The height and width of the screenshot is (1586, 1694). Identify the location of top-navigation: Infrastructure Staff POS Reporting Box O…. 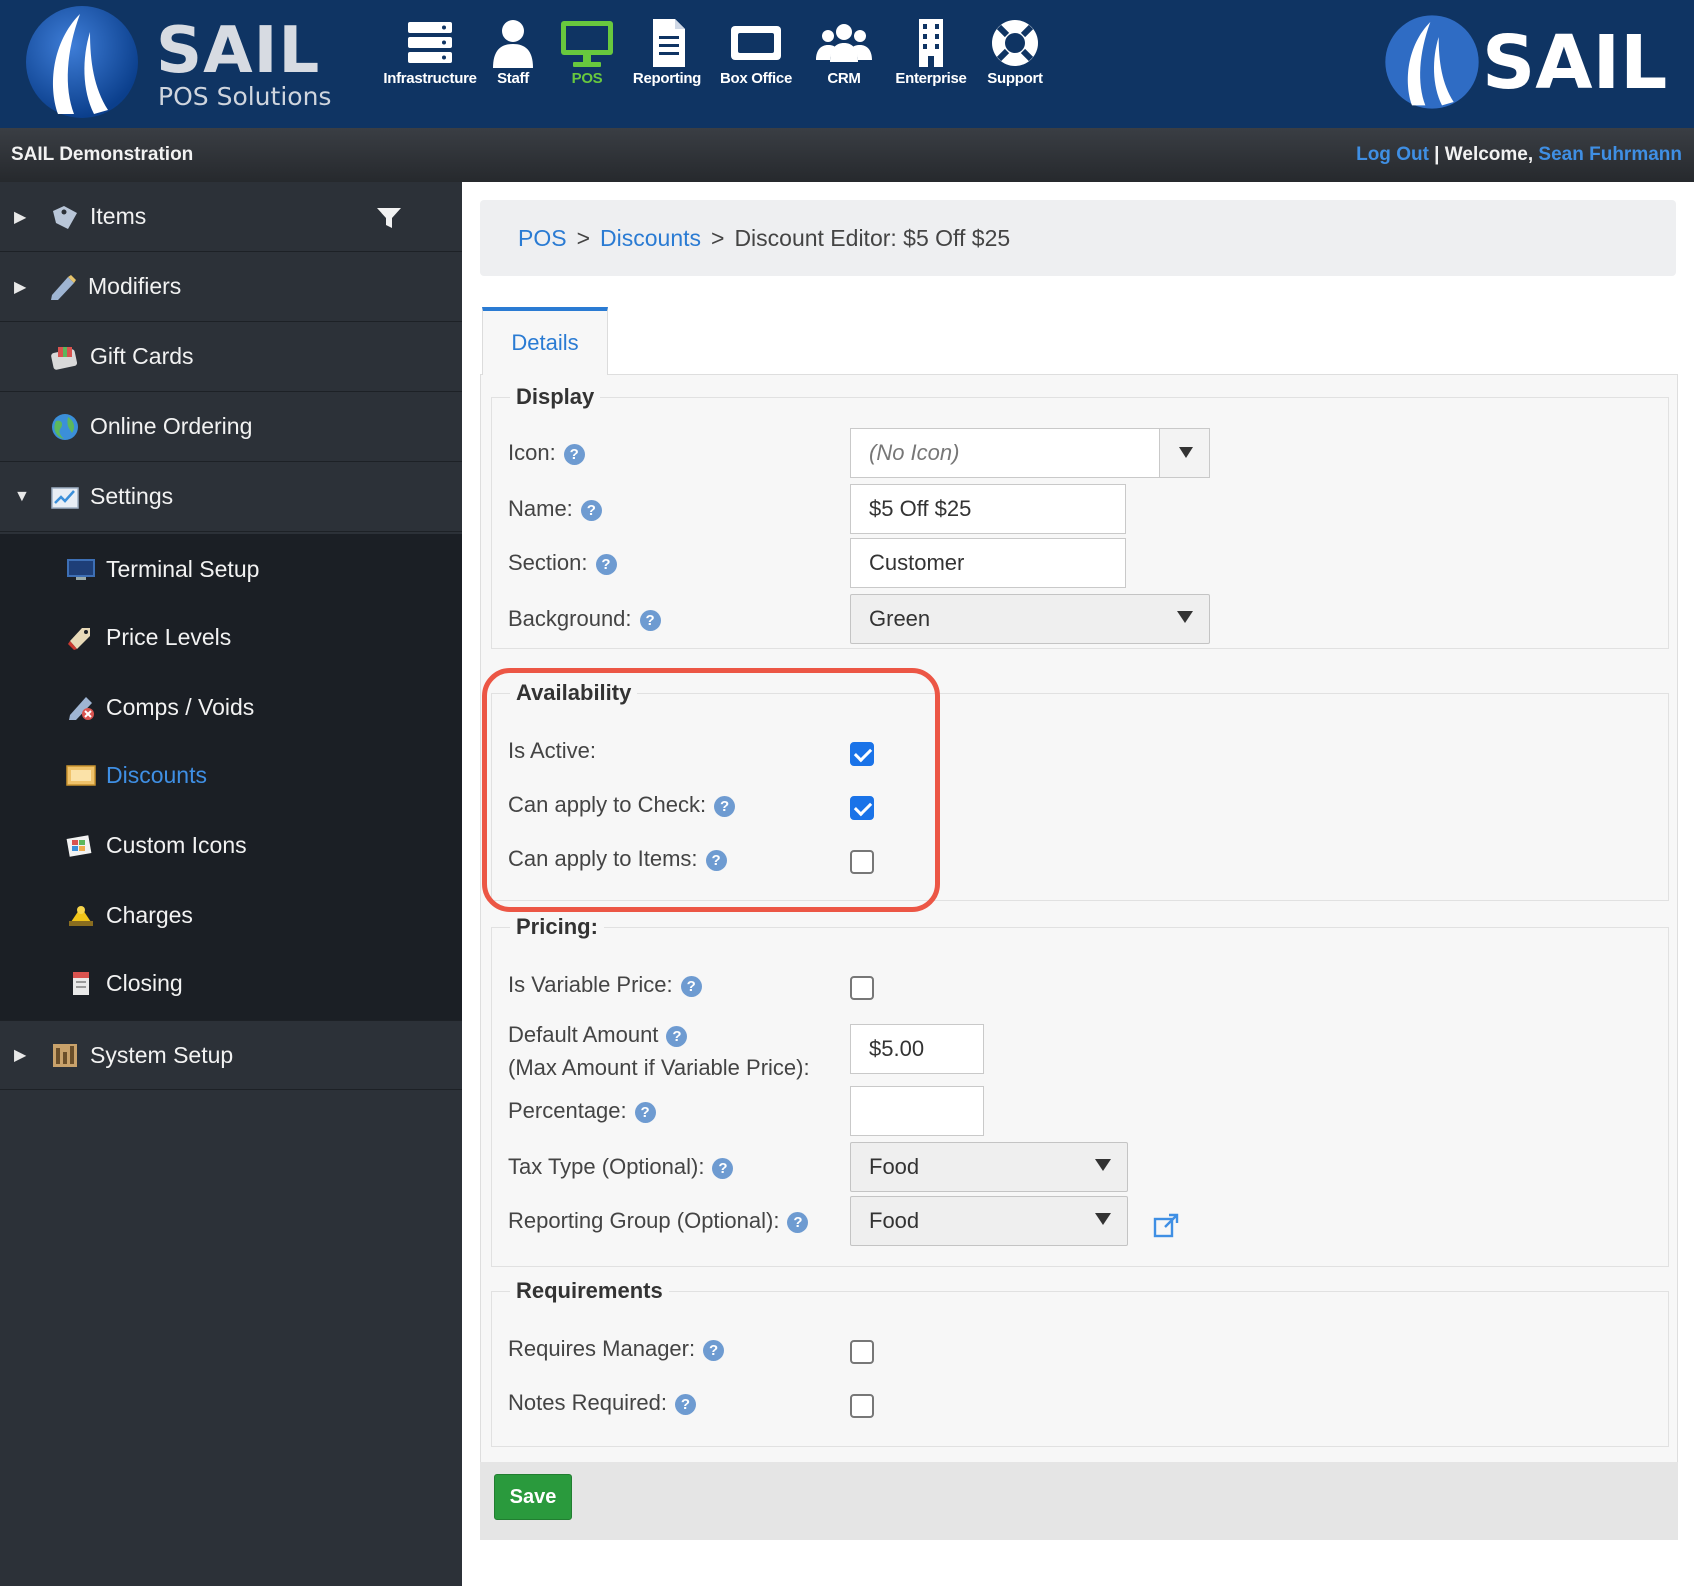
(718, 56).